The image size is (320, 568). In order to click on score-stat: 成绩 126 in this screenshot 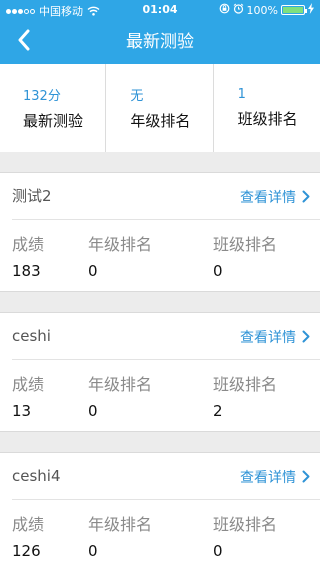, I will do `click(28, 535)`.